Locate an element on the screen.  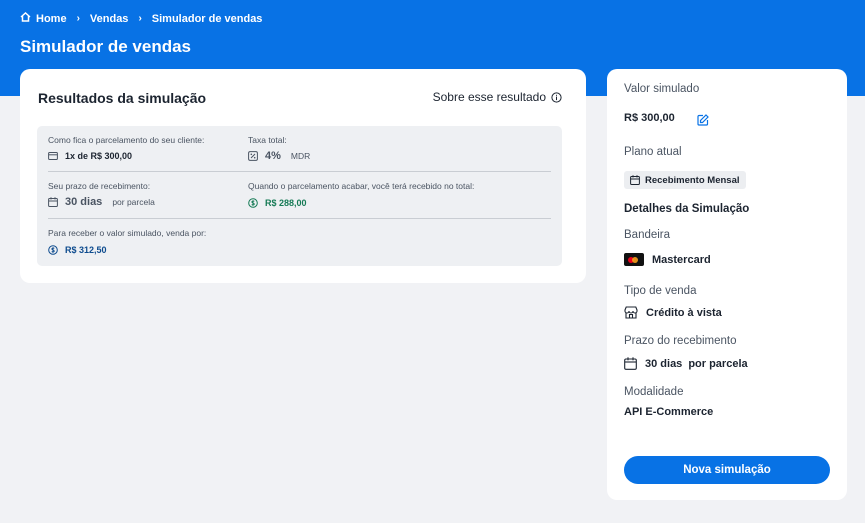
breadcrumb-current: Simulador de vendas is located at coordinates (207, 18).